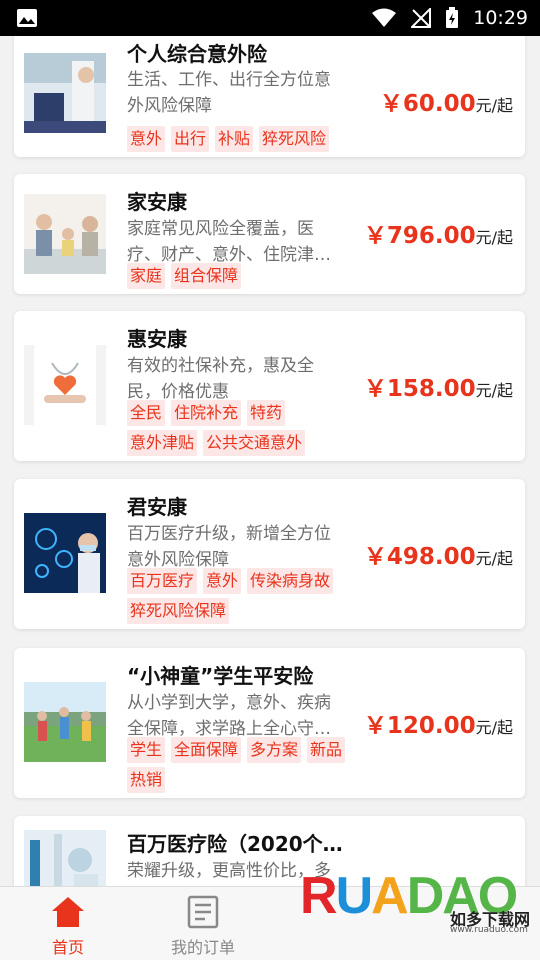  What do you see at coordinates (68, 912) in the screenshot?
I see `home-icon` at bounding box center [68, 912].